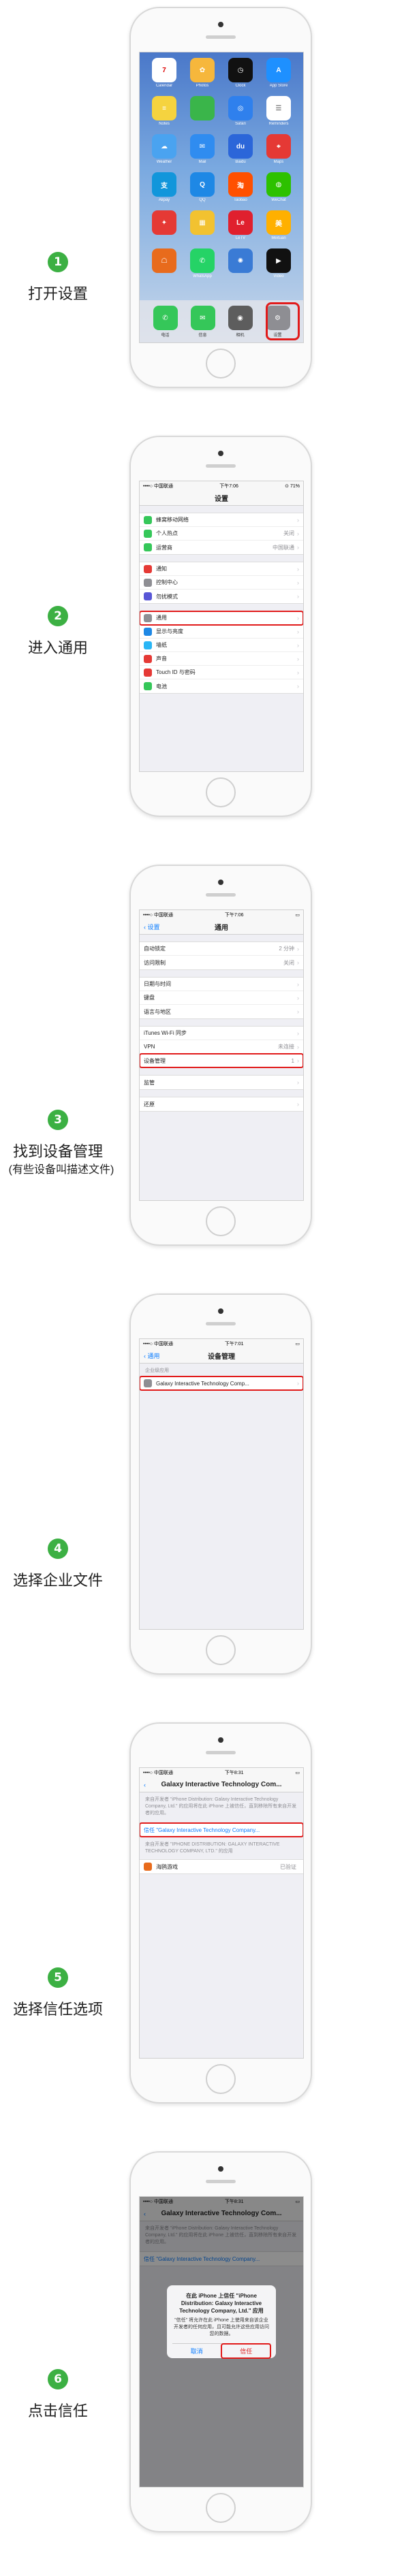 The image size is (404, 2576). I want to click on app-icon-wechat: ◍ WeChat, so click(278, 188).